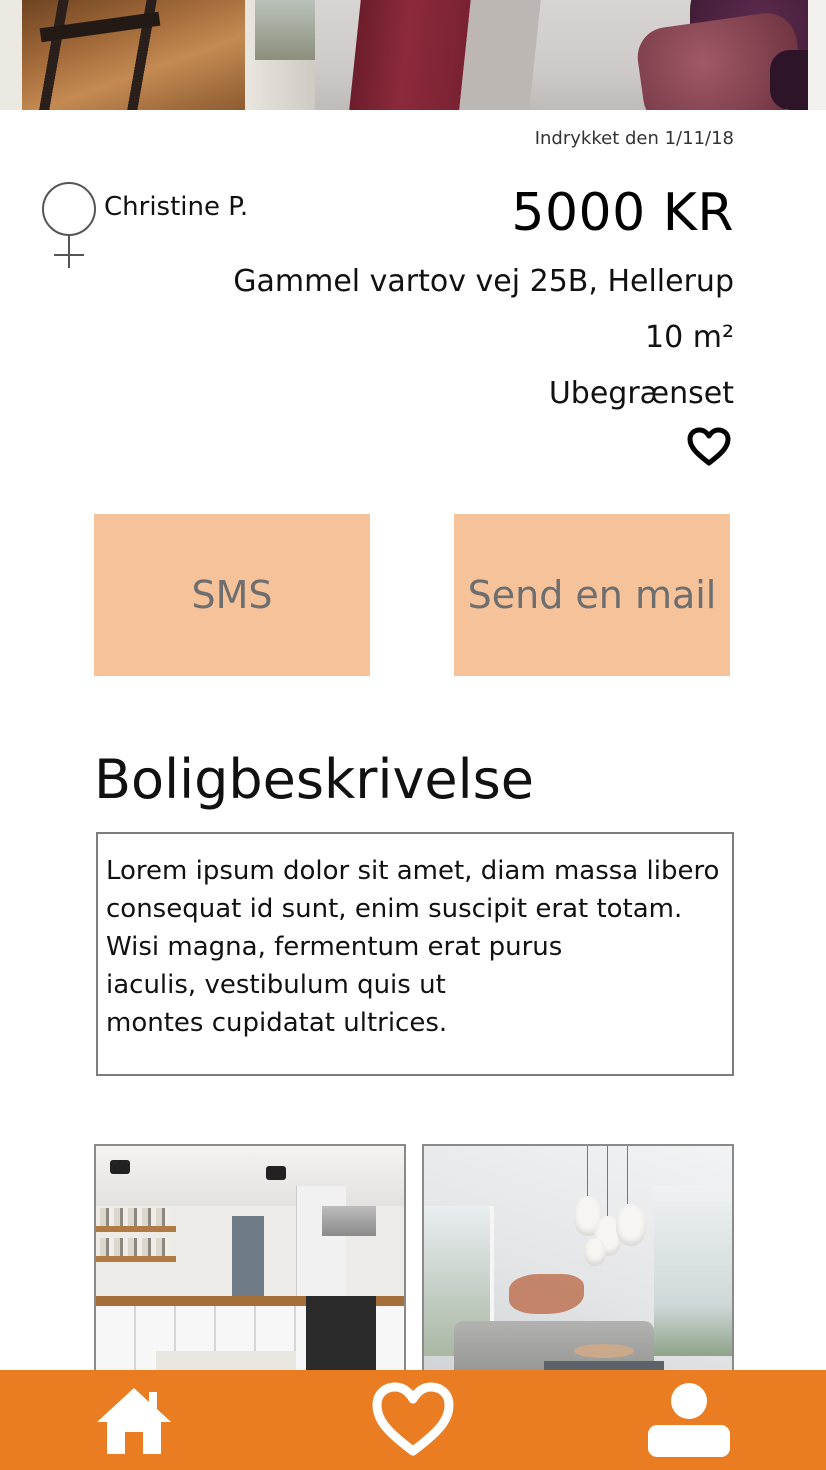 This screenshot has height=1470, width=826. I want to click on rental-period: Ubegrænset, so click(641, 393).